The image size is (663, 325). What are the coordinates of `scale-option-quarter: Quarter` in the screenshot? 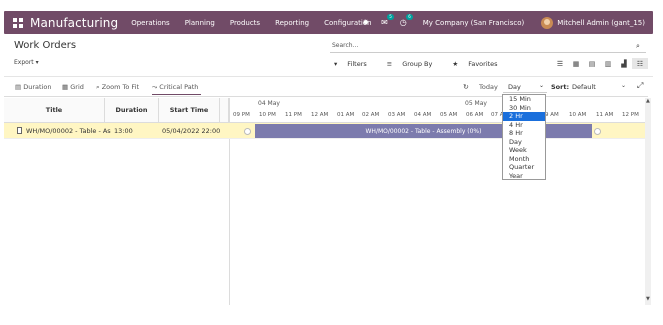 It's located at (524, 167).